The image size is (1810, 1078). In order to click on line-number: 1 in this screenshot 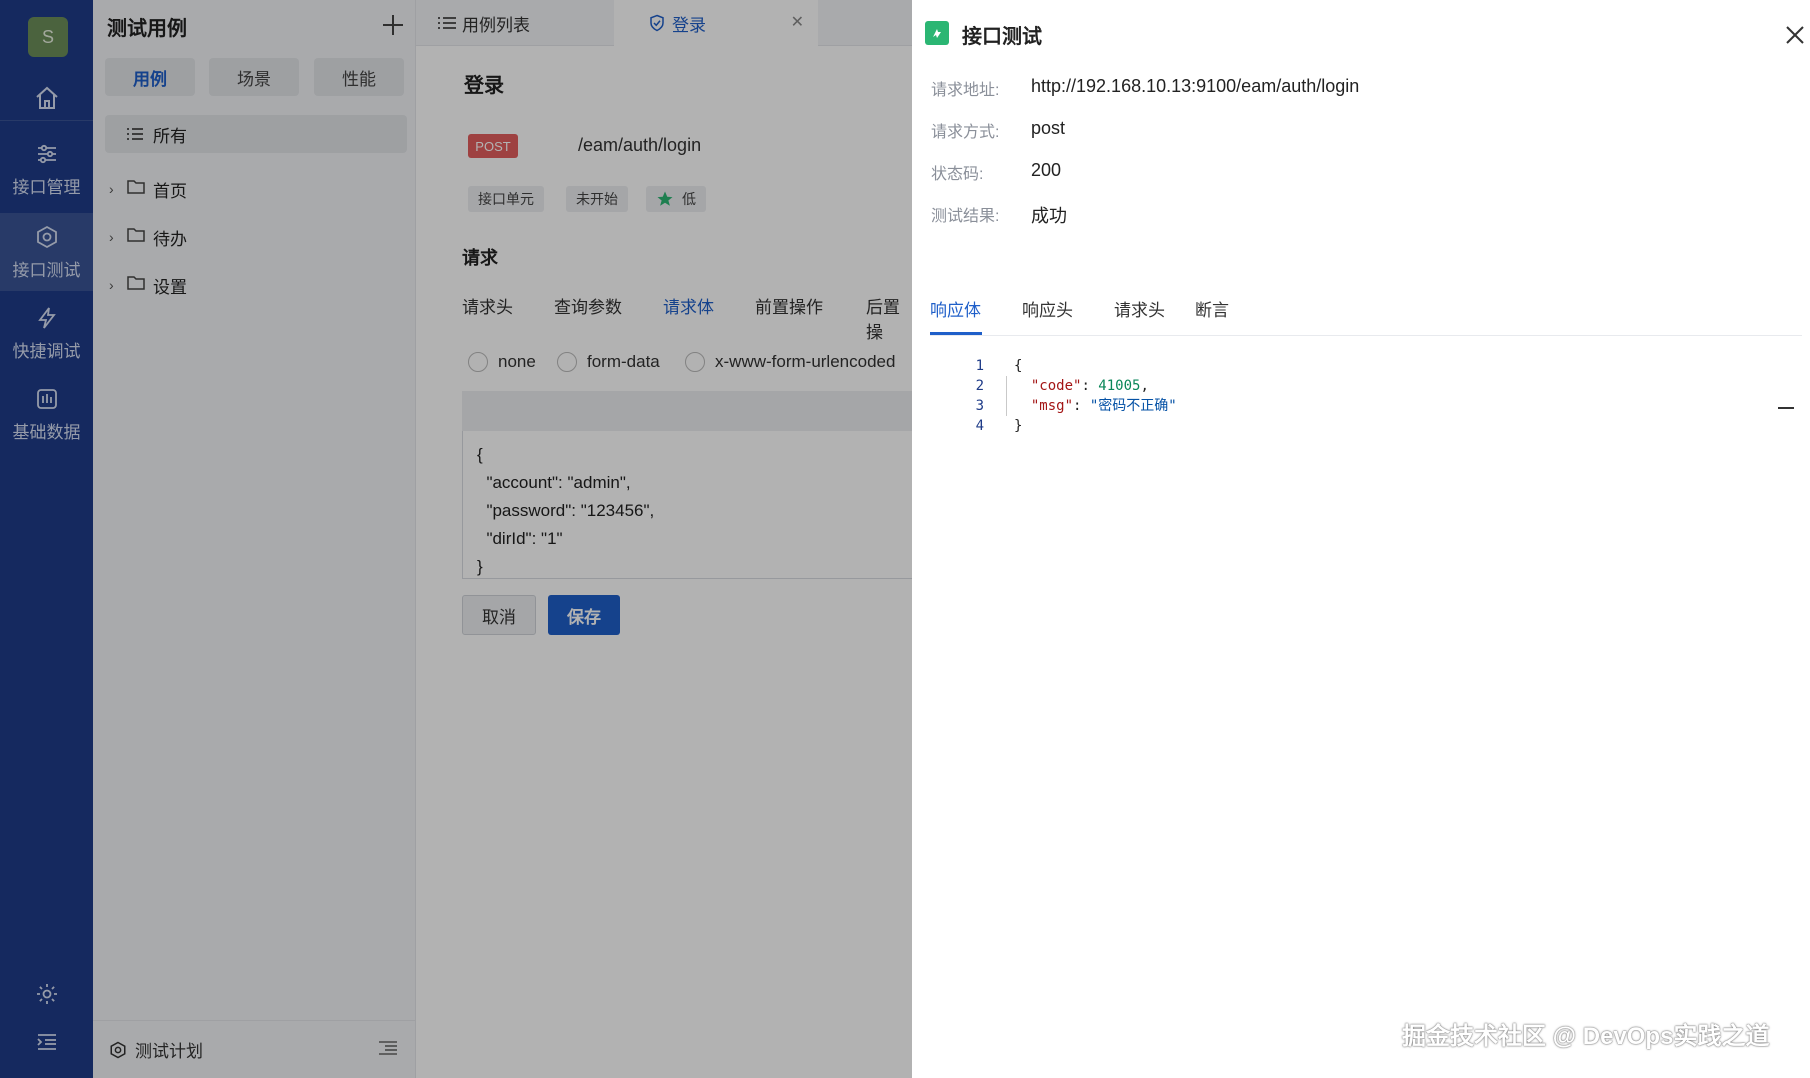, I will do `click(979, 366)`.